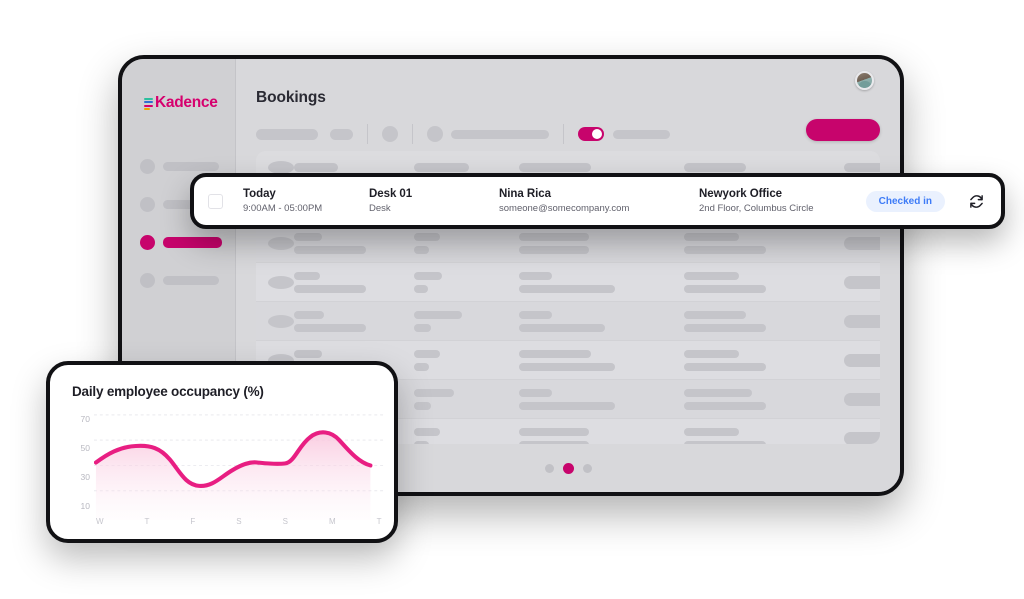 The width and height of the screenshot is (1024, 599). I want to click on sidebar-item-3-icon, so click(147, 242).